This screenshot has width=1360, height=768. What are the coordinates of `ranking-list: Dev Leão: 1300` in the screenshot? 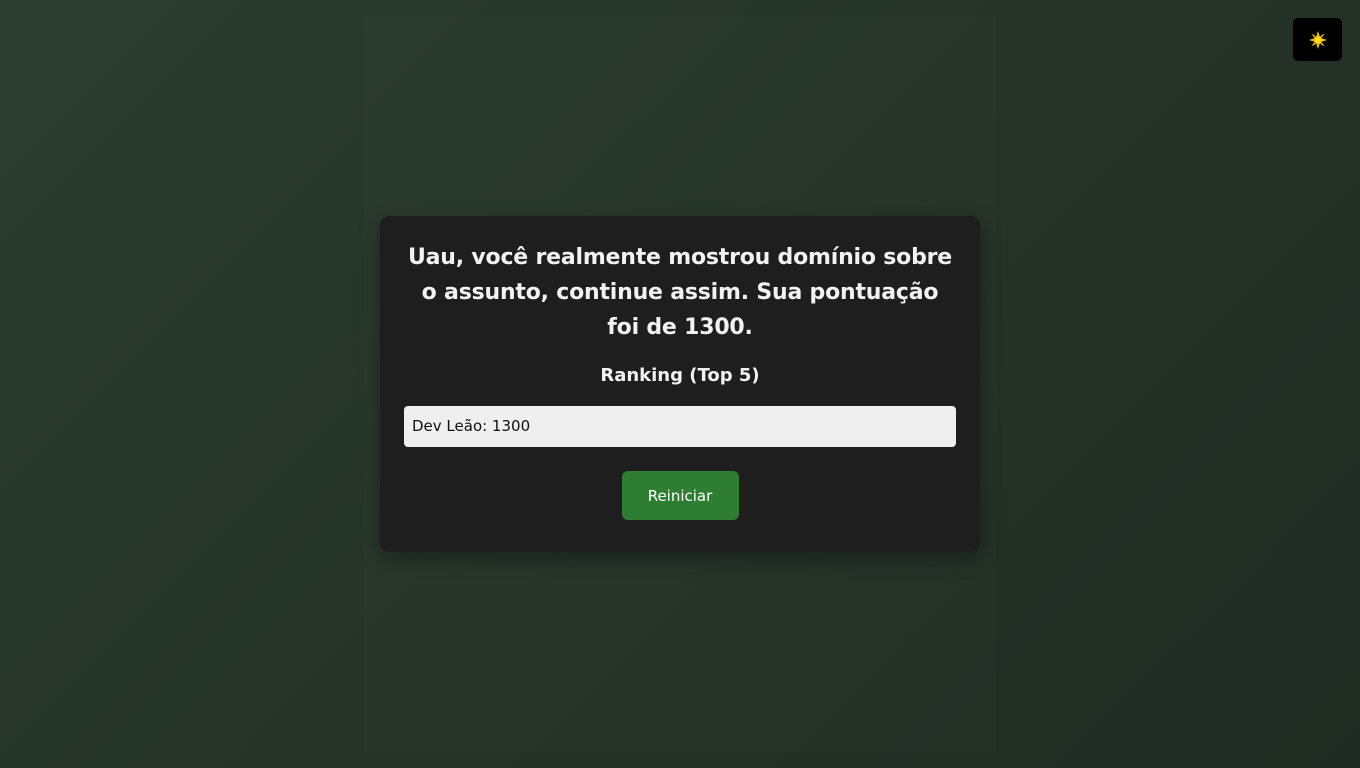 It's located at (680, 426).